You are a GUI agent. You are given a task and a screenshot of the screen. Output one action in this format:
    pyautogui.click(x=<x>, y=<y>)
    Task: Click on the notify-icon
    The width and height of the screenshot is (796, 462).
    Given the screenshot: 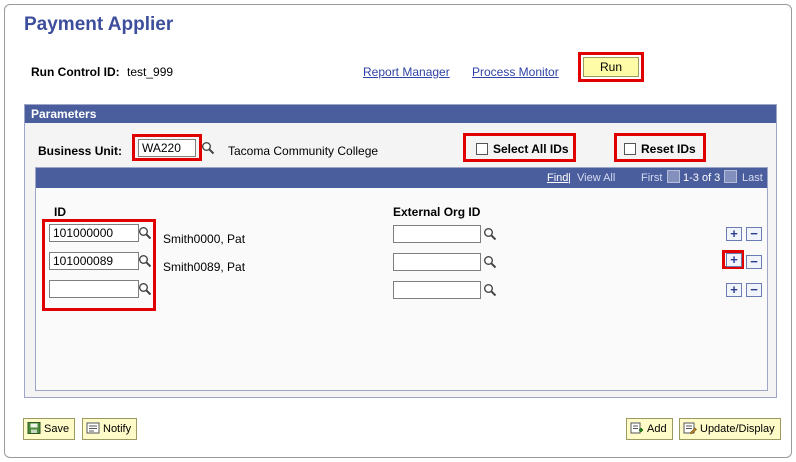 What is the action you would take?
    pyautogui.click(x=93, y=428)
    